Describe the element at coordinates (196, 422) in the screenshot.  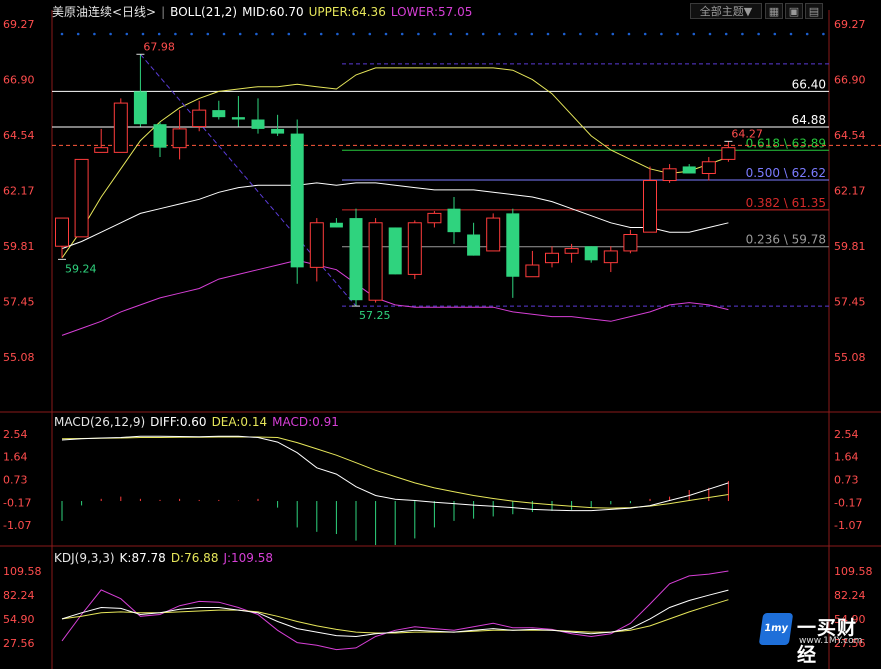
I see `macd-header: MACD(26,12,9) DIFF:0.60 DEA:0.14 MACD:0.91` at that location.